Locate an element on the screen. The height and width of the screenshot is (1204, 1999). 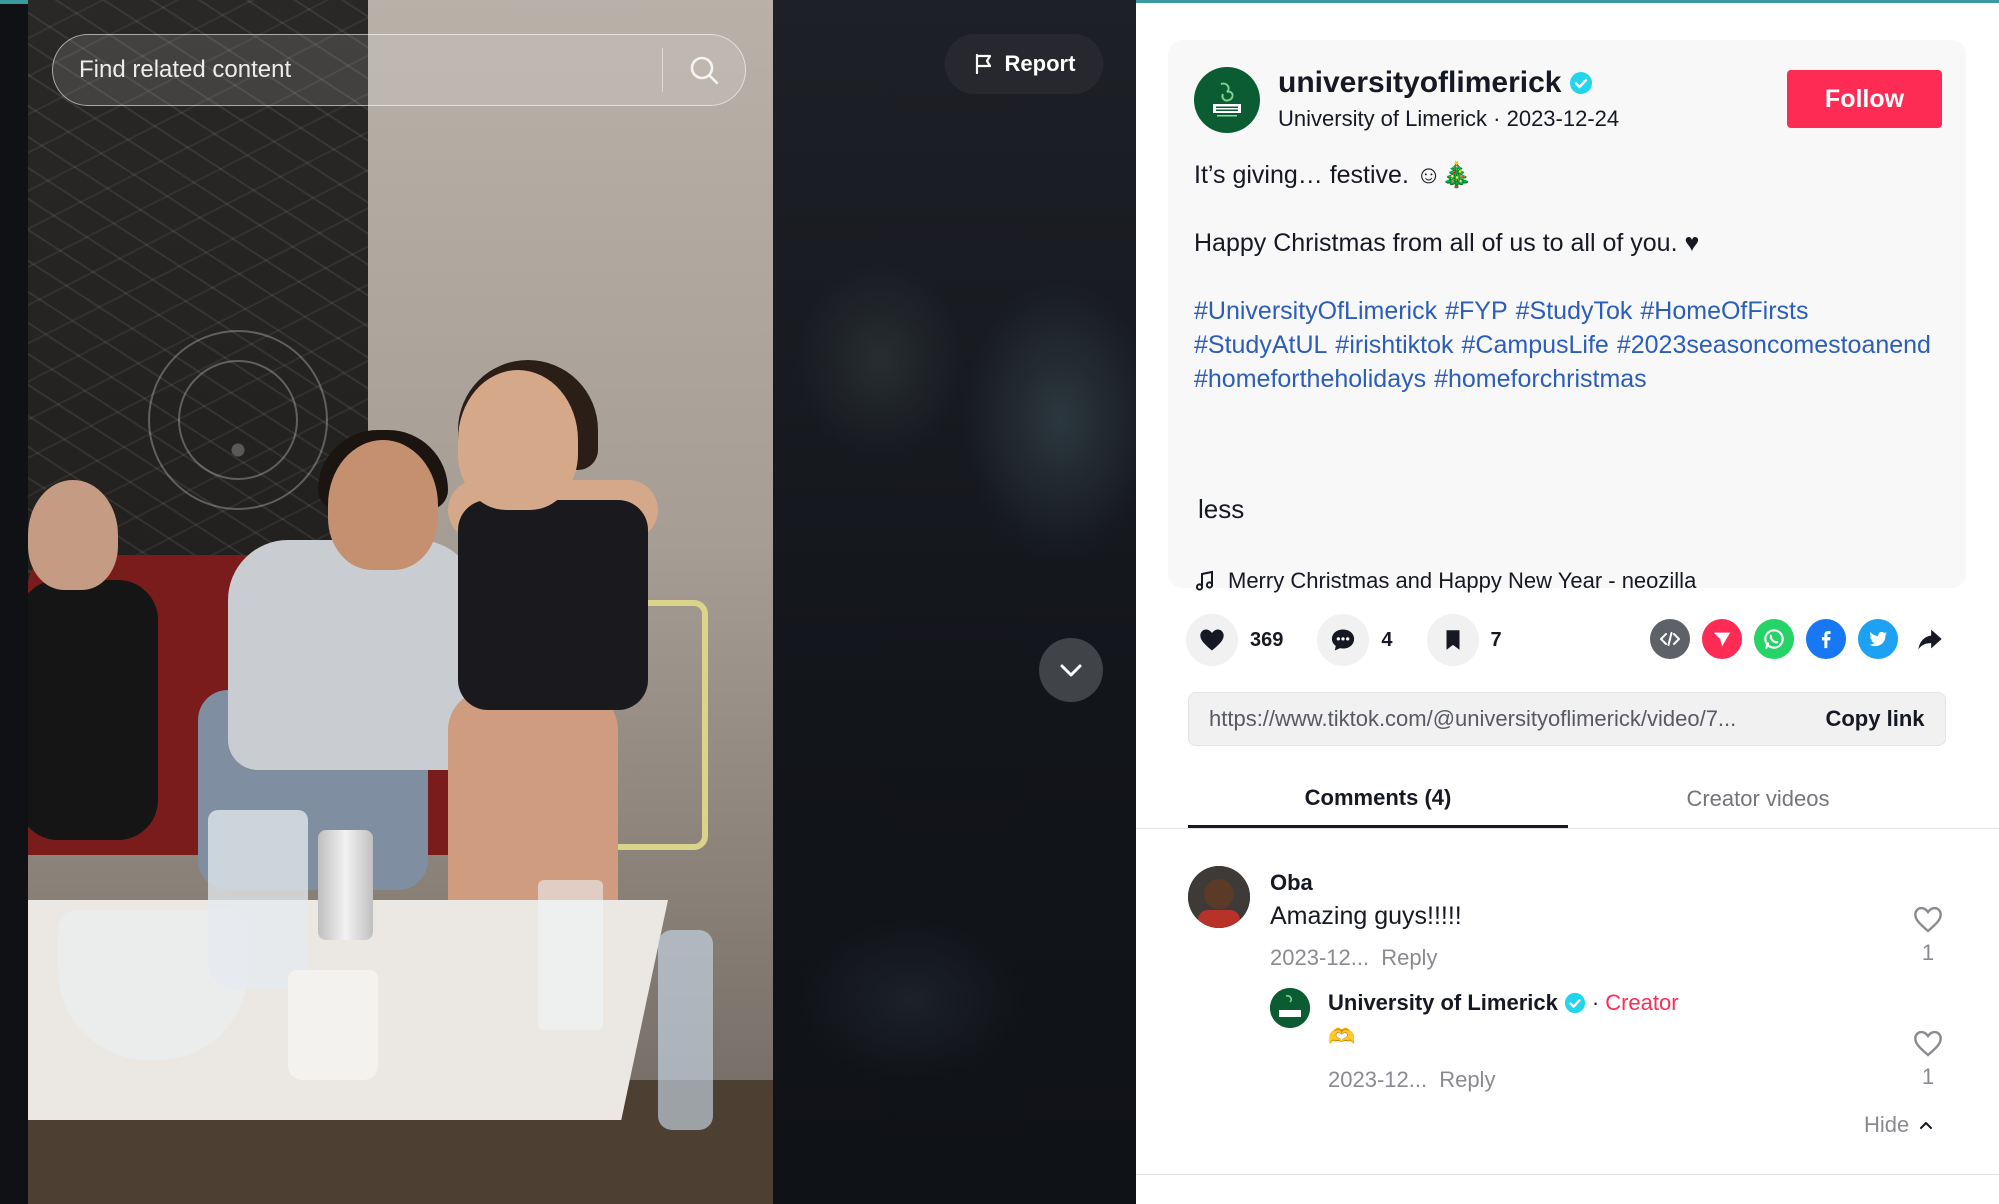
hashtag-link: #StudyAtUL is located at coordinates (1260, 345).